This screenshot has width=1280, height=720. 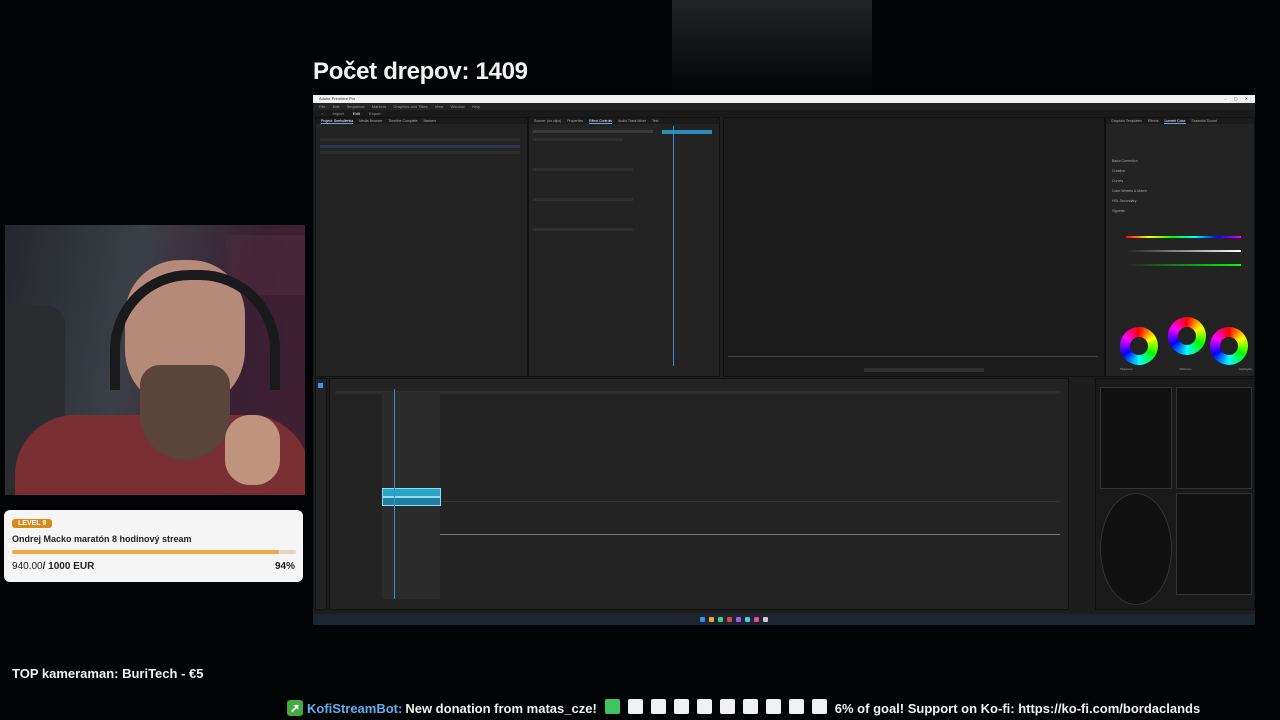 What do you see at coordinates (784, 113) in the screenshot?
I see `workspace-bar: ⌂ Import Edit Export` at bounding box center [784, 113].